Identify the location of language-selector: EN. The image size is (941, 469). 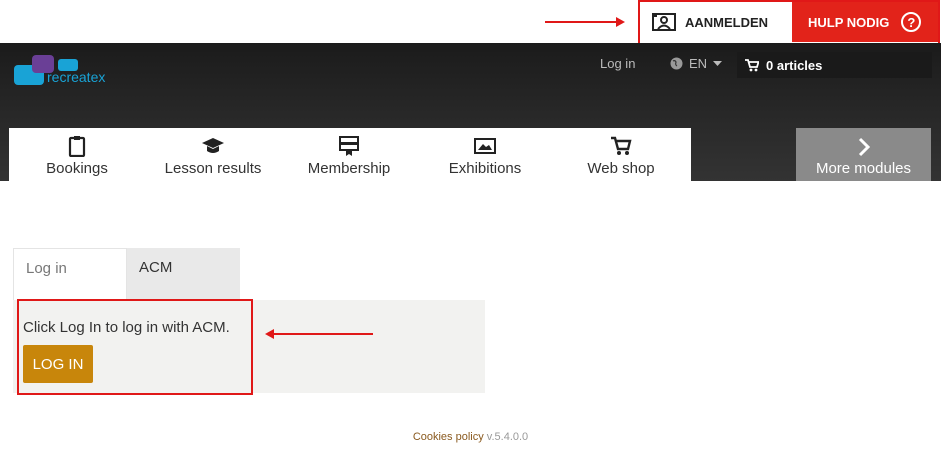
(696, 63).